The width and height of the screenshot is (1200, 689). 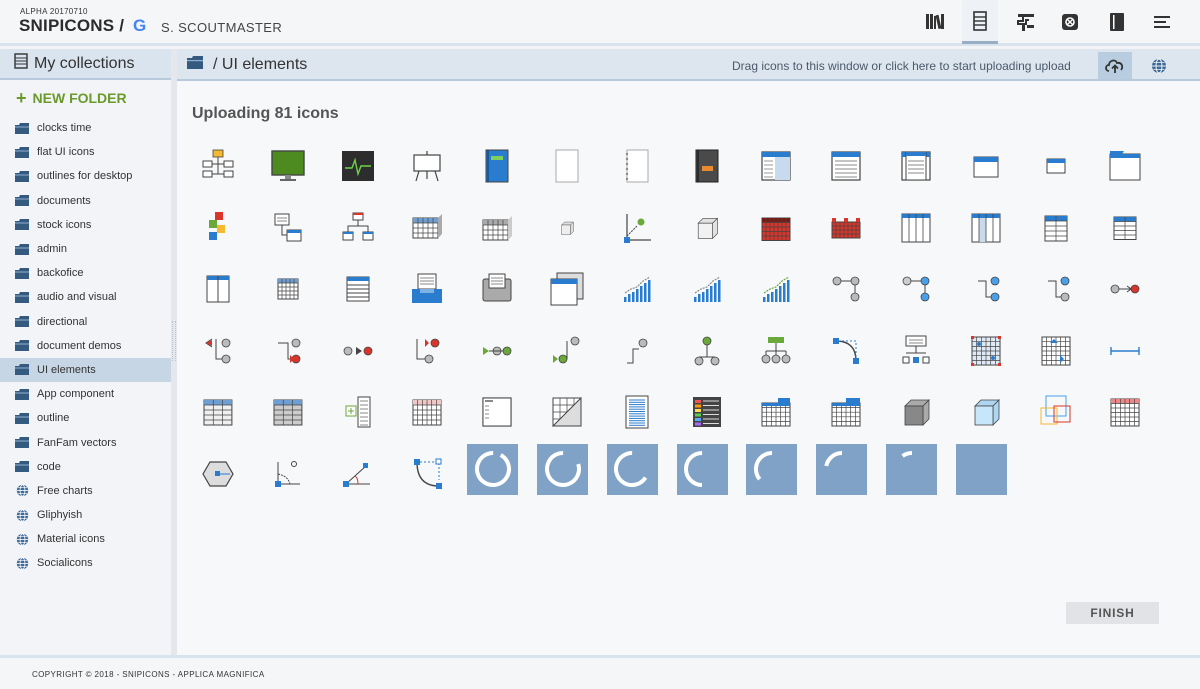 What do you see at coordinates (707, 351) in the screenshot?
I see `fork-green-icon` at bounding box center [707, 351].